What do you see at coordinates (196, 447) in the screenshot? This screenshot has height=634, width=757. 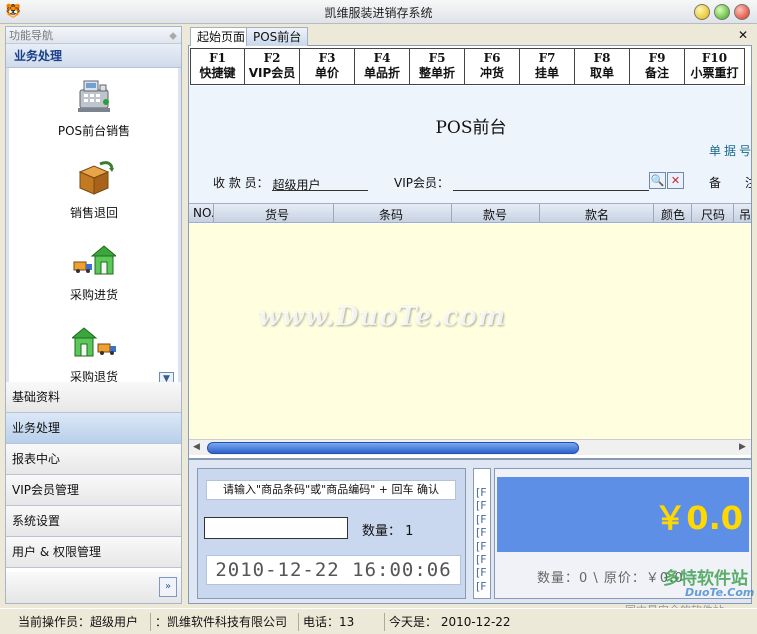 I see `scroll-left-icon: ◀` at bounding box center [196, 447].